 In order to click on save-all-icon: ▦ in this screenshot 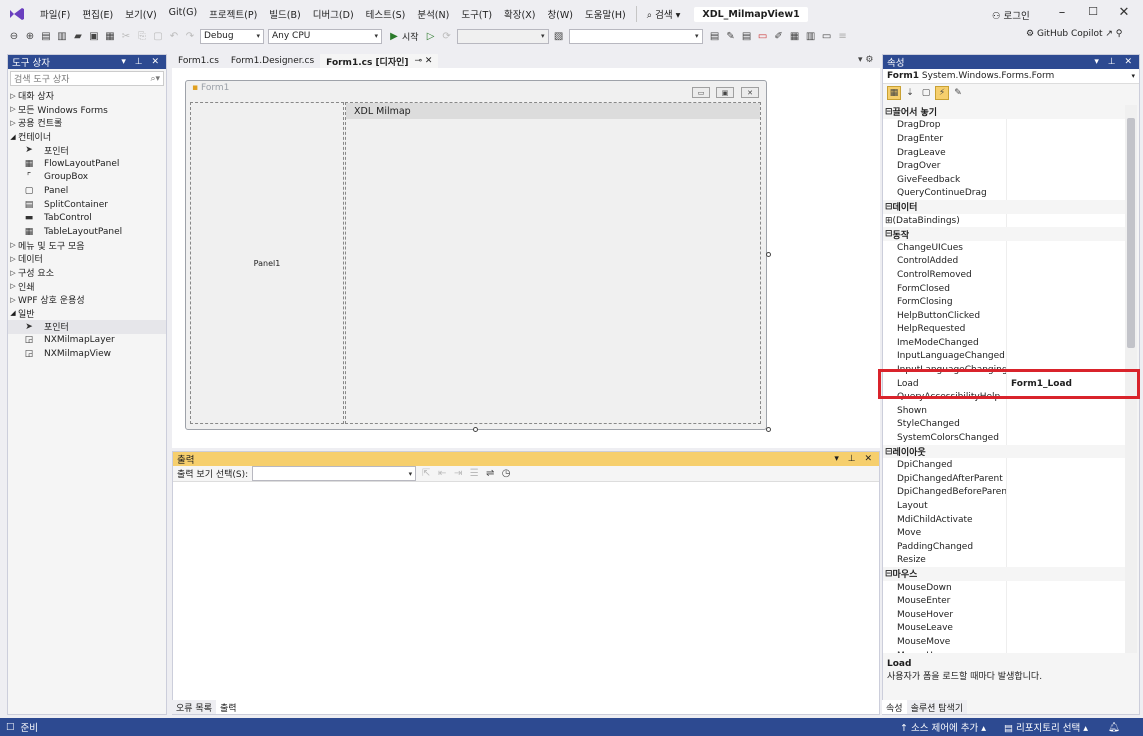, I will do `click(110, 36)`.